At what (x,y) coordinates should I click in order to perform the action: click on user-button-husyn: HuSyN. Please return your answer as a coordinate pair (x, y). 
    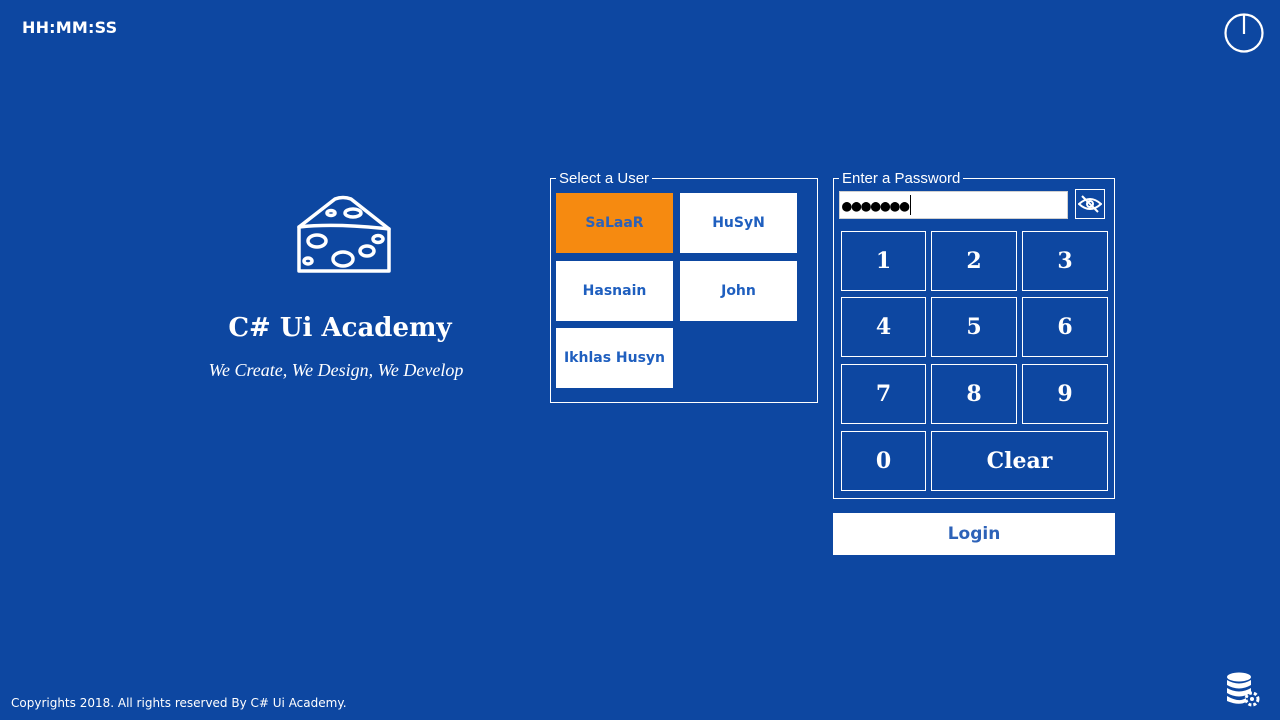
    Looking at the image, I should click on (738, 223).